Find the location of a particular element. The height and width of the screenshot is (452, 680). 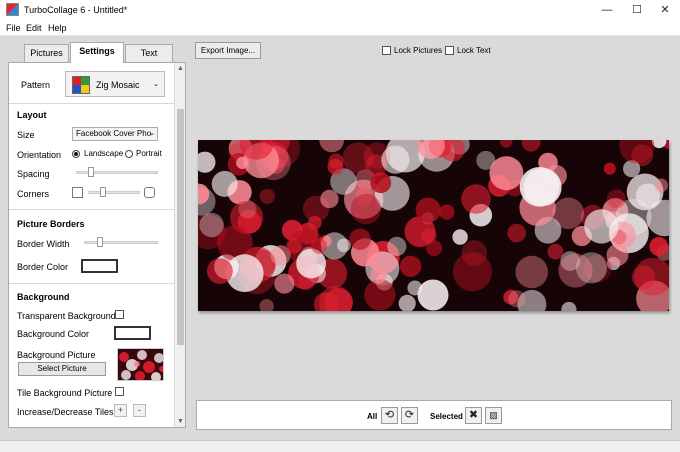

delete-icon: ✖ is located at coordinates (473, 415).